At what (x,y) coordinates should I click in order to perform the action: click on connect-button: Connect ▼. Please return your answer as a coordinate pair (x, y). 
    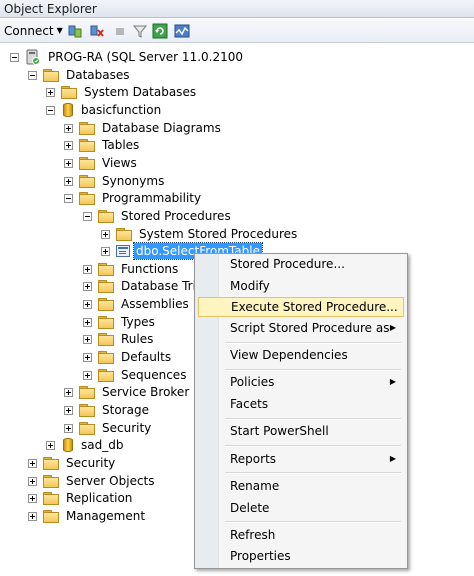
    Looking at the image, I should click on (33, 30).